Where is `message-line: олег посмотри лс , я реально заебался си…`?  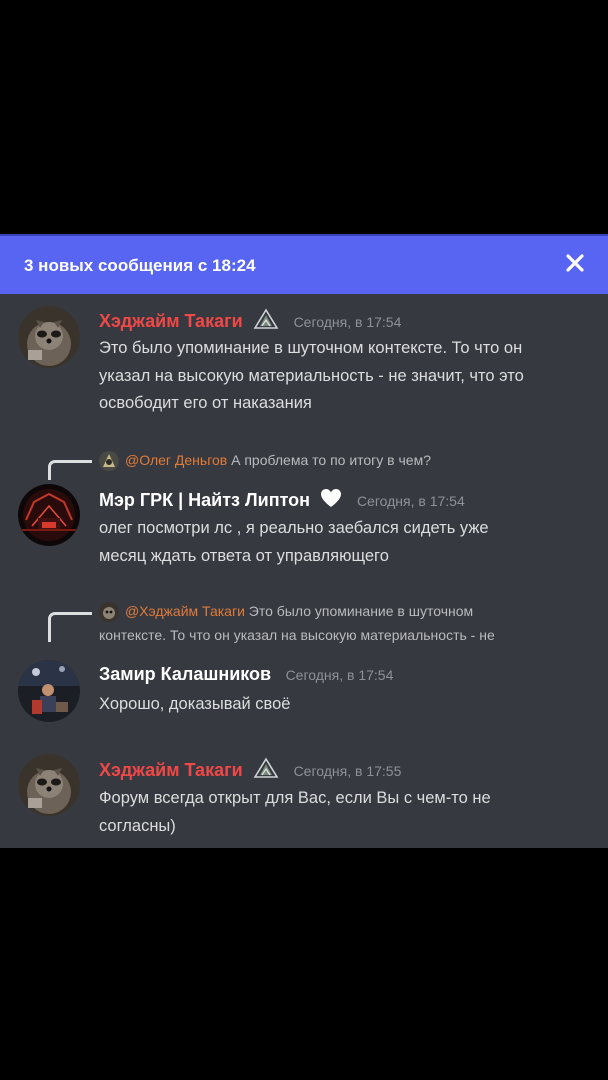 message-line: олег посмотри лс , я реально заебался си… is located at coordinates (294, 528).